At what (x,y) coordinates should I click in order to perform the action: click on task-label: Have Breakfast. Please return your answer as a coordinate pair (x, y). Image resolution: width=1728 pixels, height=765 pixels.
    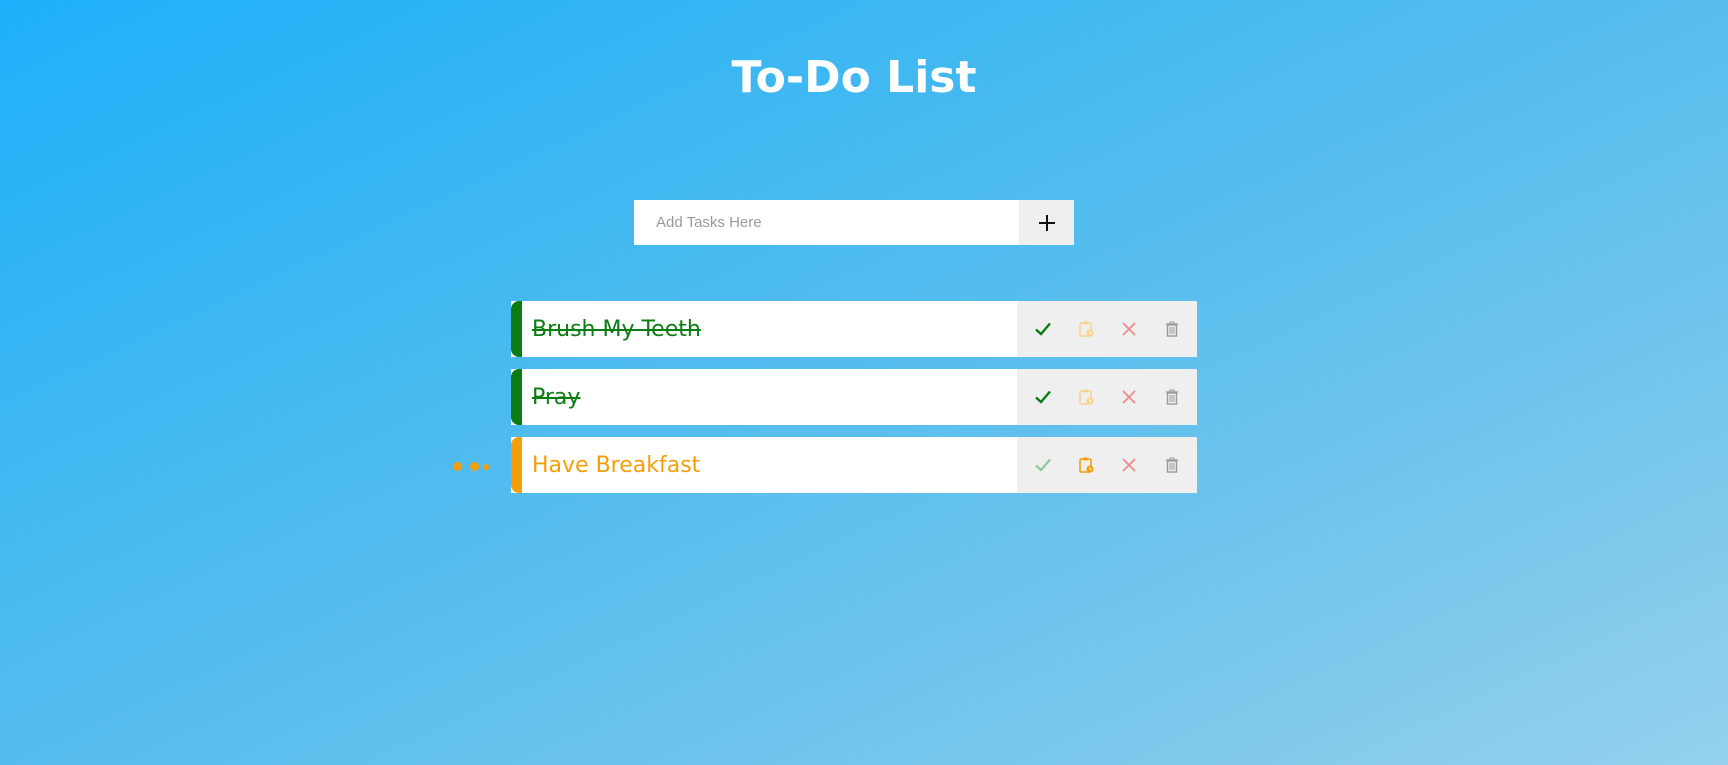
    Looking at the image, I should click on (616, 465).